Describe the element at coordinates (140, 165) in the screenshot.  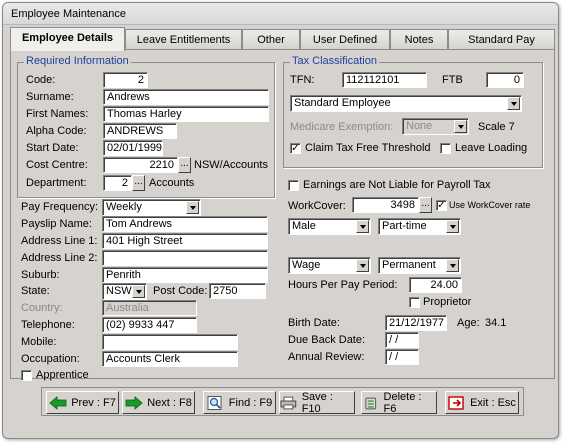
I see `cost-centre-field: 2210` at that location.